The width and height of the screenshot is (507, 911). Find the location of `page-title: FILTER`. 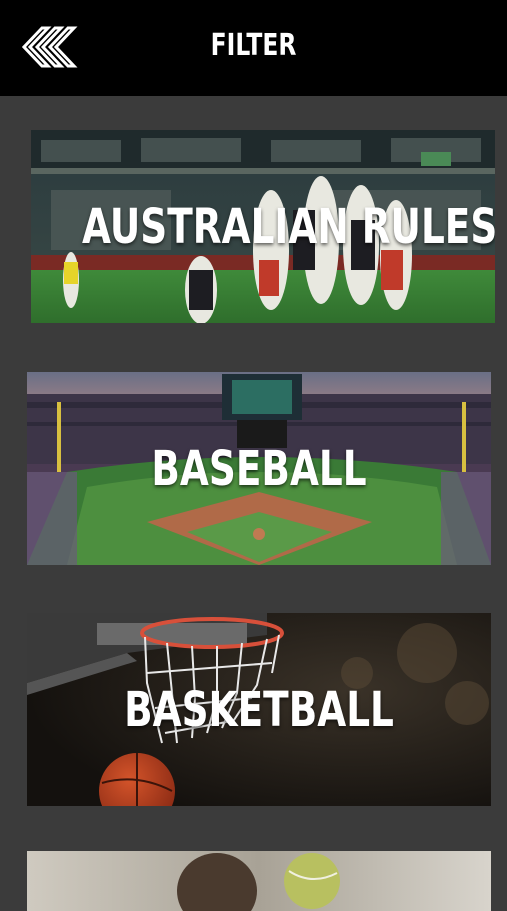

page-title: FILTER is located at coordinates (253, 45).